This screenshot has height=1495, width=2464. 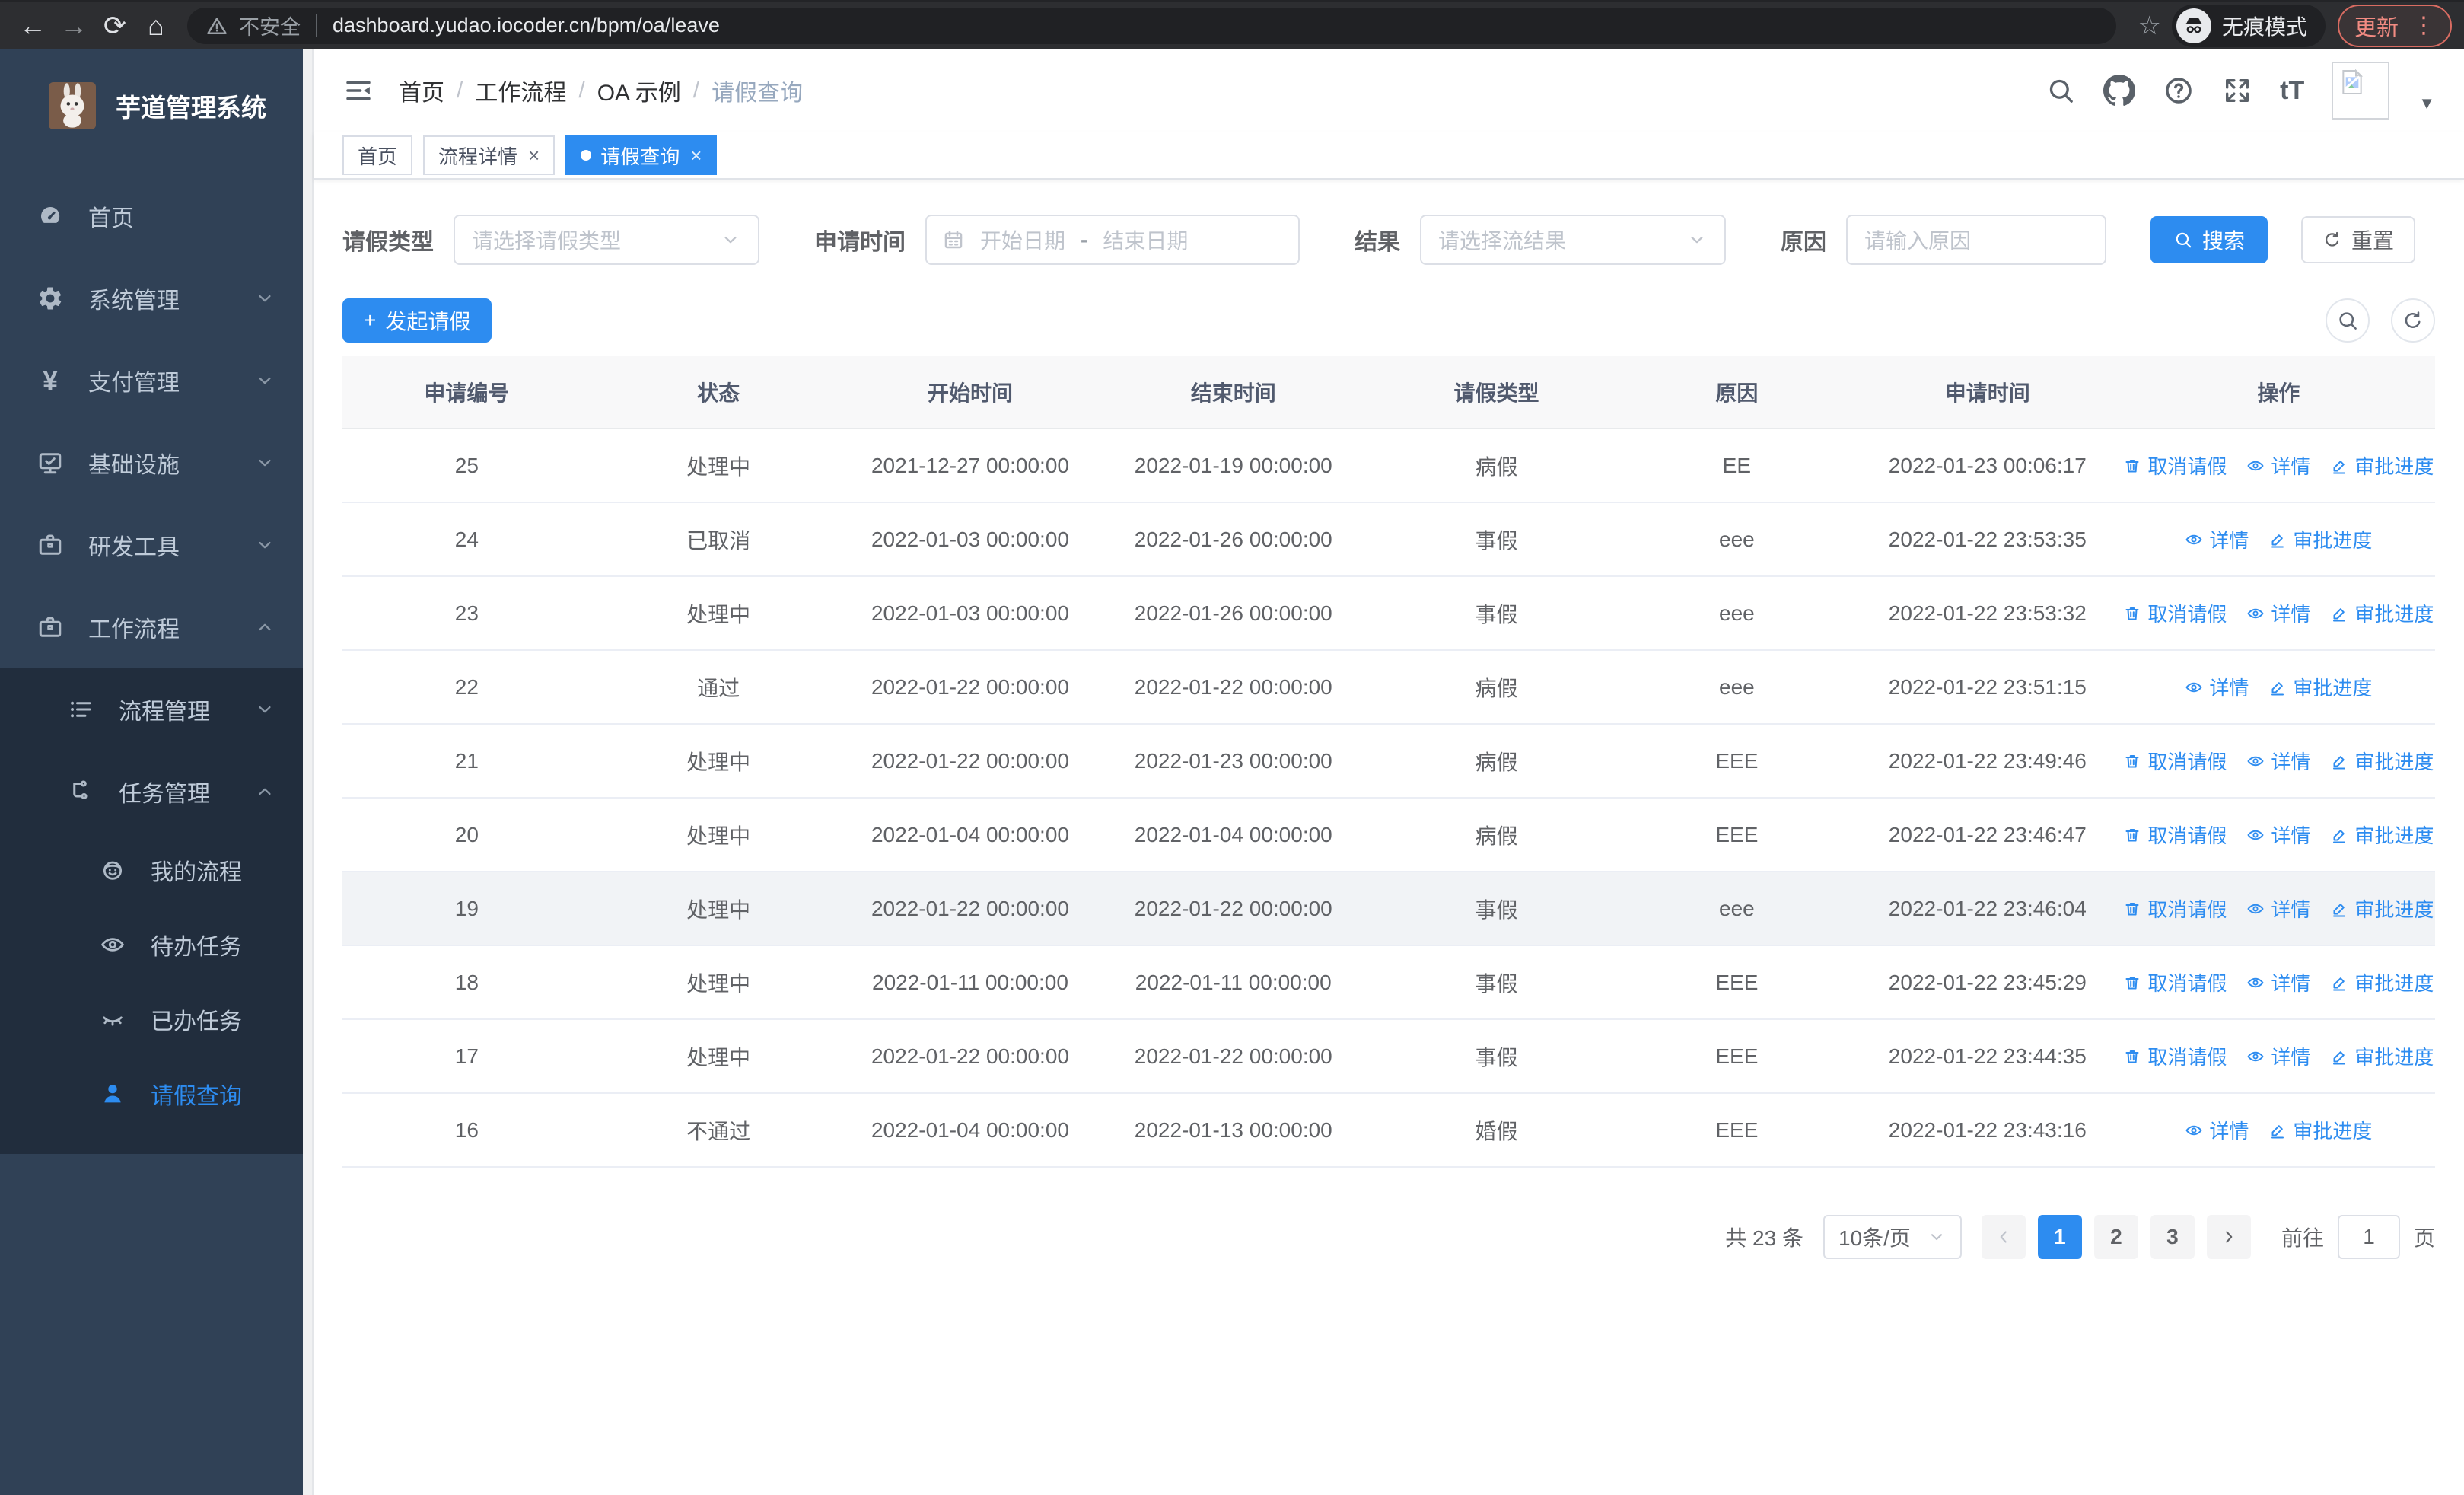 I want to click on sidebar-item-流程管理: 流程管理, so click(x=151, y=710).